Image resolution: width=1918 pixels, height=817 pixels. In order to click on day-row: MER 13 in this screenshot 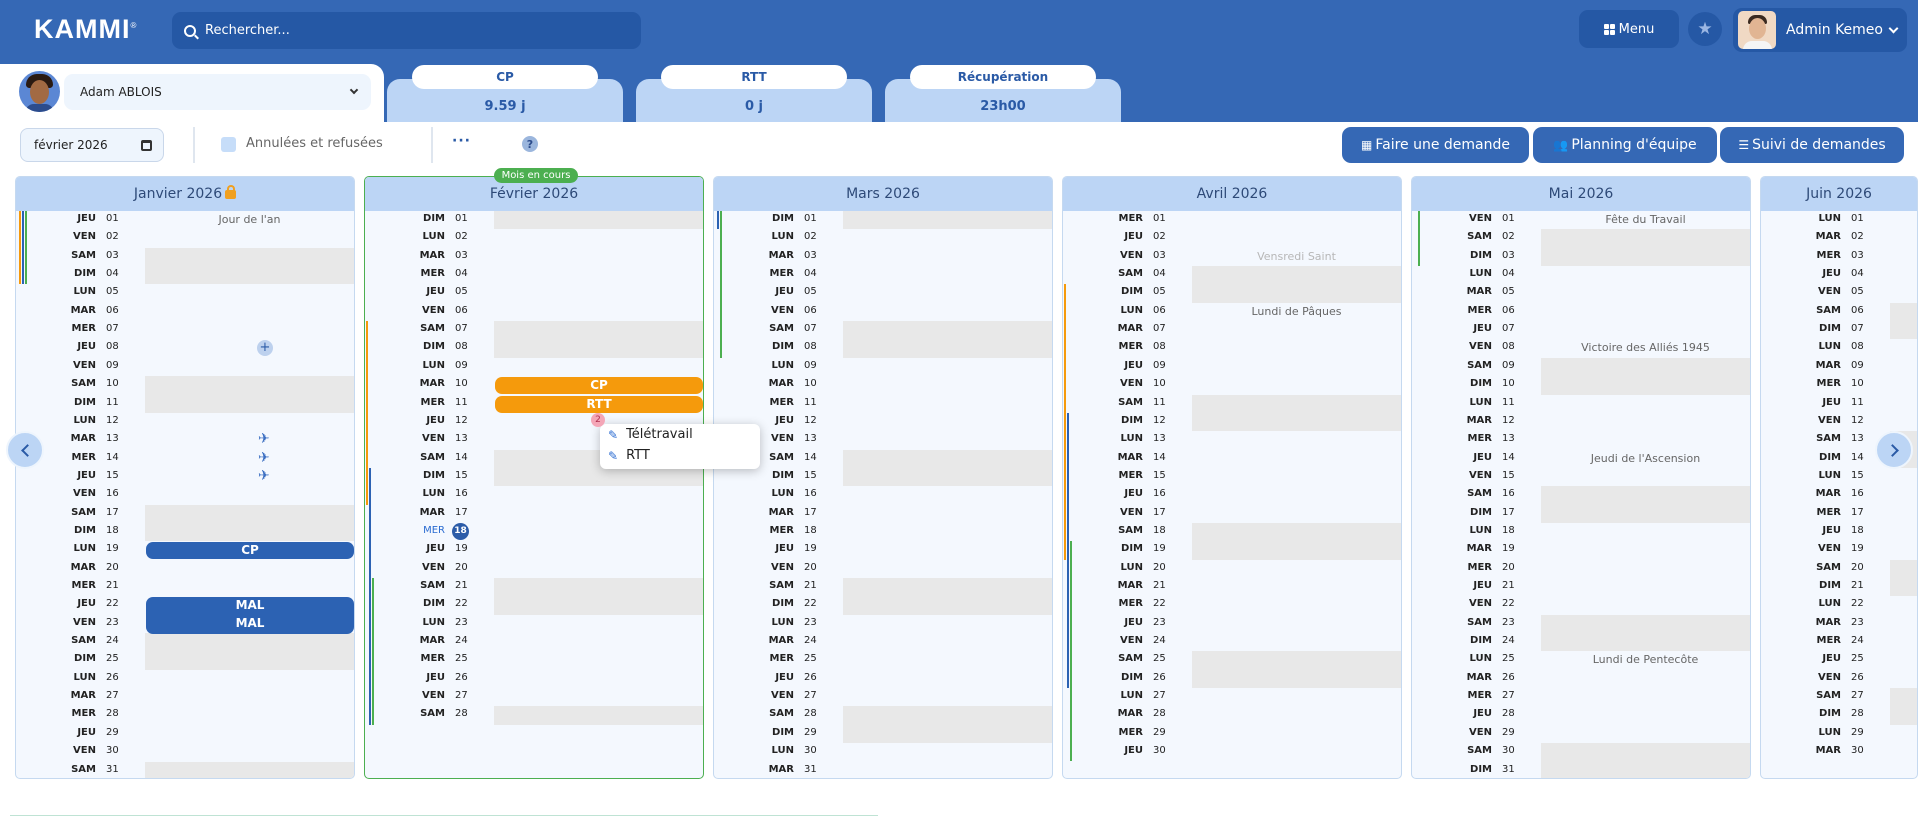, I will do `click(1581, 440)`.